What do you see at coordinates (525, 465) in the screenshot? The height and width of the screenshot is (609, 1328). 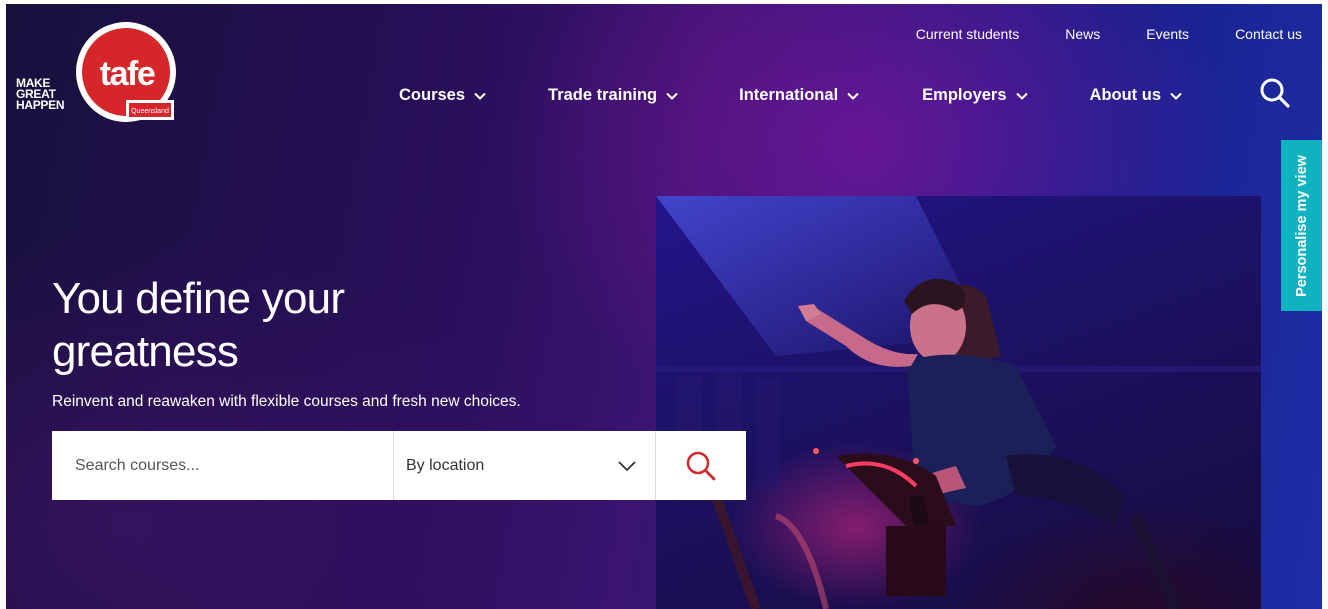 I see `location-dropdown: By location` at bounding box center [525, 465].